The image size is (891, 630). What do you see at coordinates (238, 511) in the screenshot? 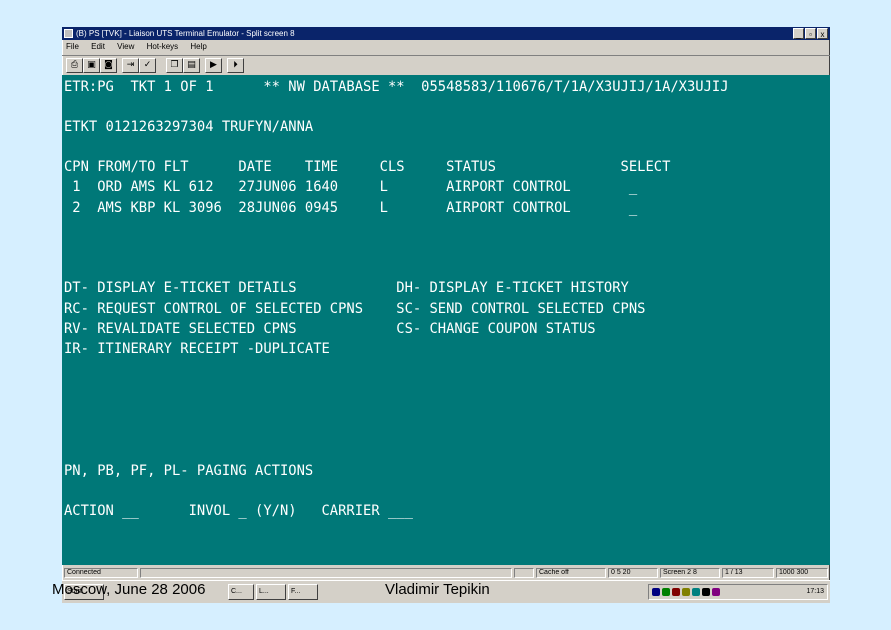
I see `action-input-line: ACTION __ INVOL _ (Y/N) CARRIER ___` at bounding box center [238, 511].